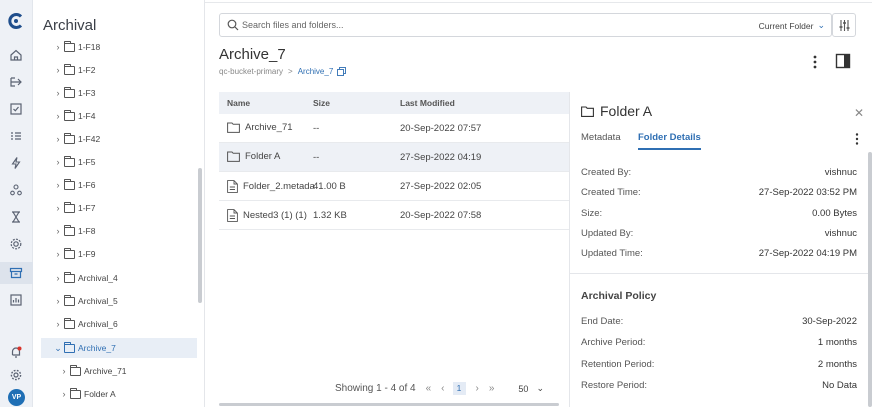 This screenshot has height=407, width=872. Describe the element at coordinates (315, 71) in the screenshot. I see `breadcrumb-current: Archive_7` at that location.